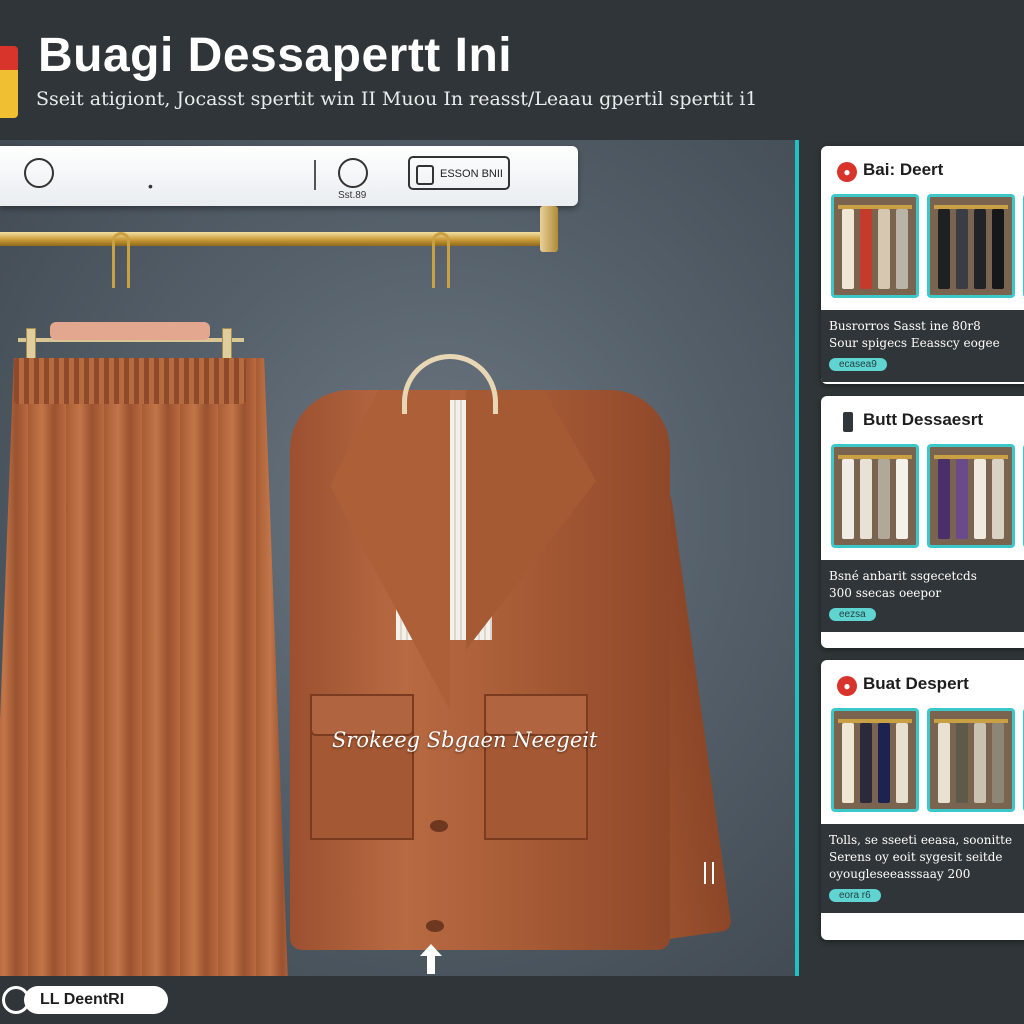 The image size is (1024, 1024). Describe the element at coordinates (858, 364) in the screenshot. I see `card-badge: ecasea9` at that location.